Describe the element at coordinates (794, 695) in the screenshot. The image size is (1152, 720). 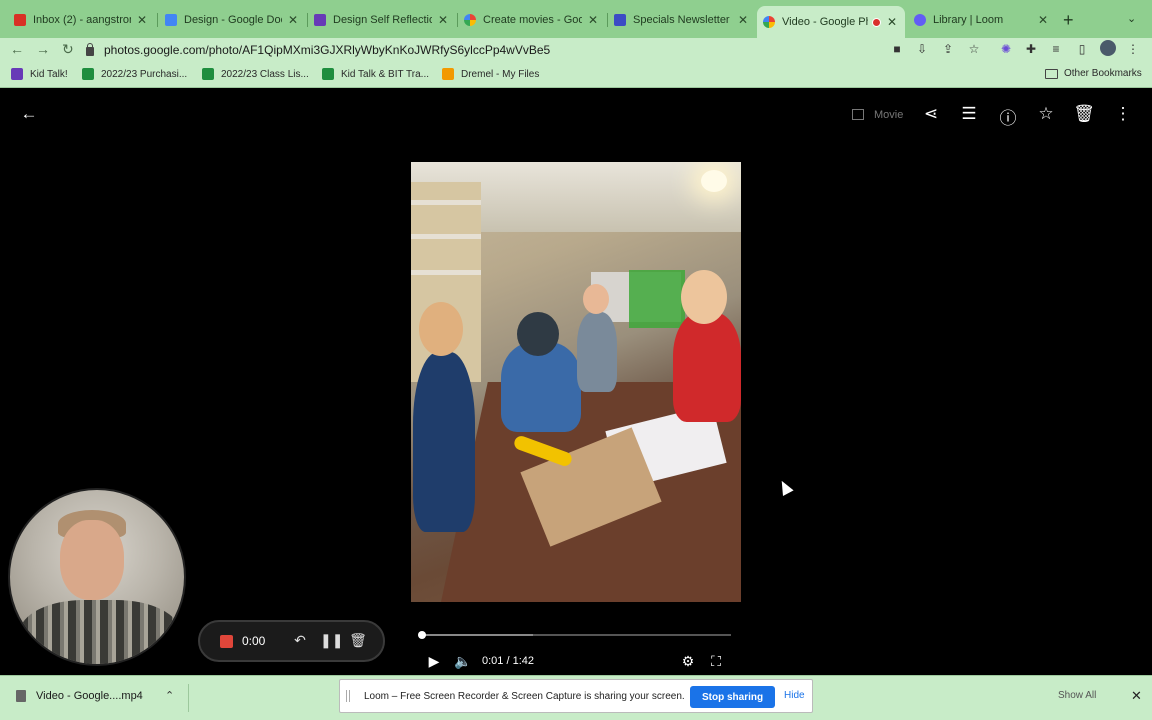
I see `hide-button: Hide` at that location.